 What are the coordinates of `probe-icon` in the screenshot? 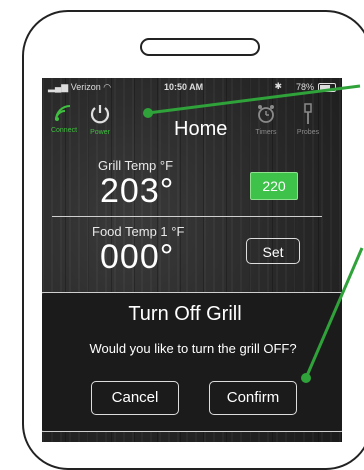 It's located at (308, 113).